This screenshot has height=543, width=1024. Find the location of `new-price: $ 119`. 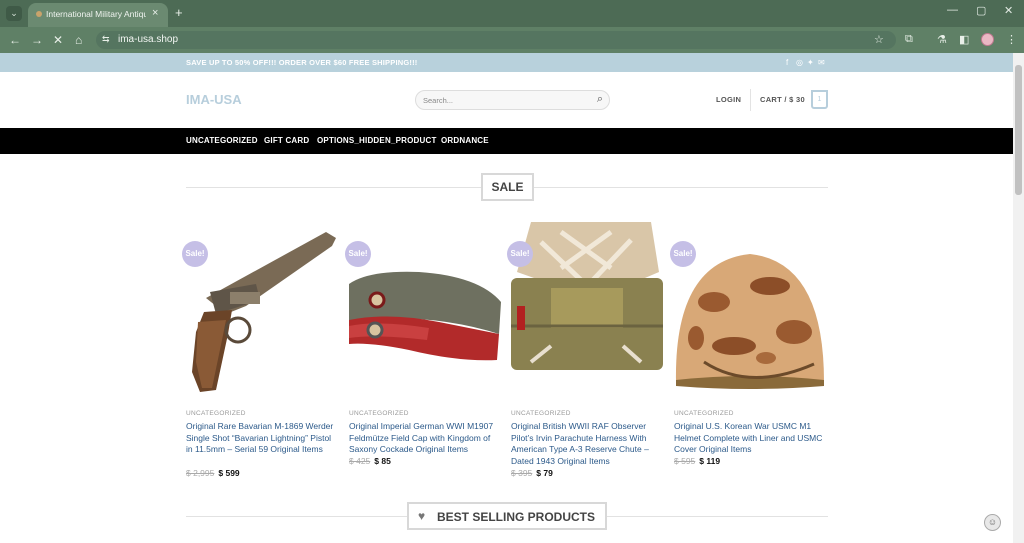

new-price: $ 119 is located at coordinates (710, 461).